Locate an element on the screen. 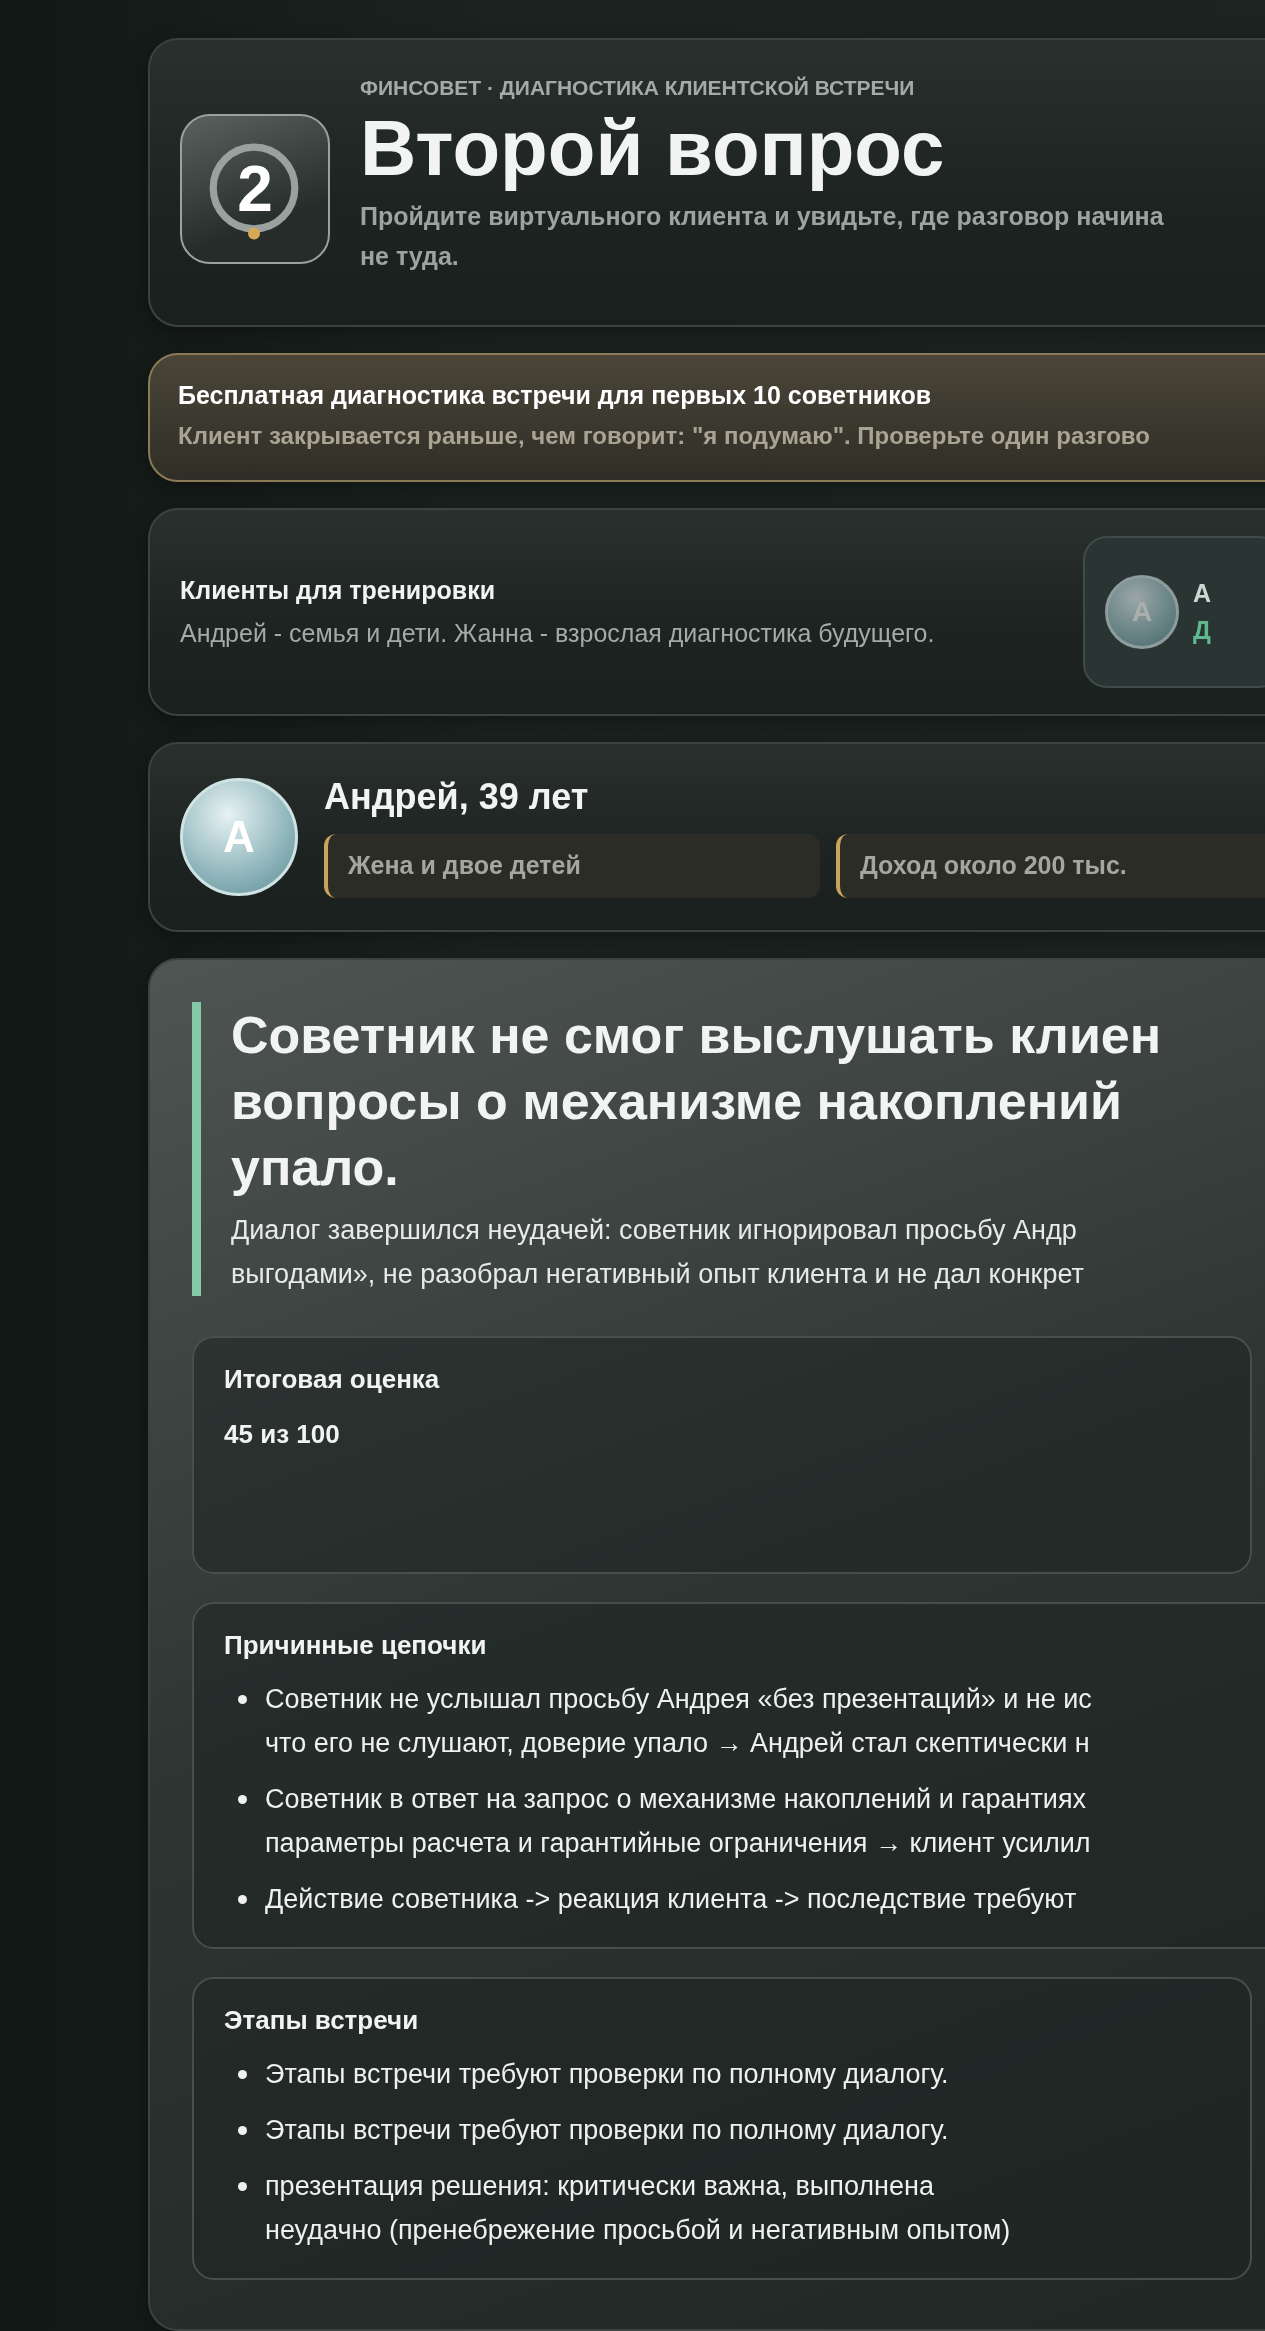 The width and height of the screenshot is (1265, 2331). score-title: Итоговая оценка is located at coordinates (332, 1380).